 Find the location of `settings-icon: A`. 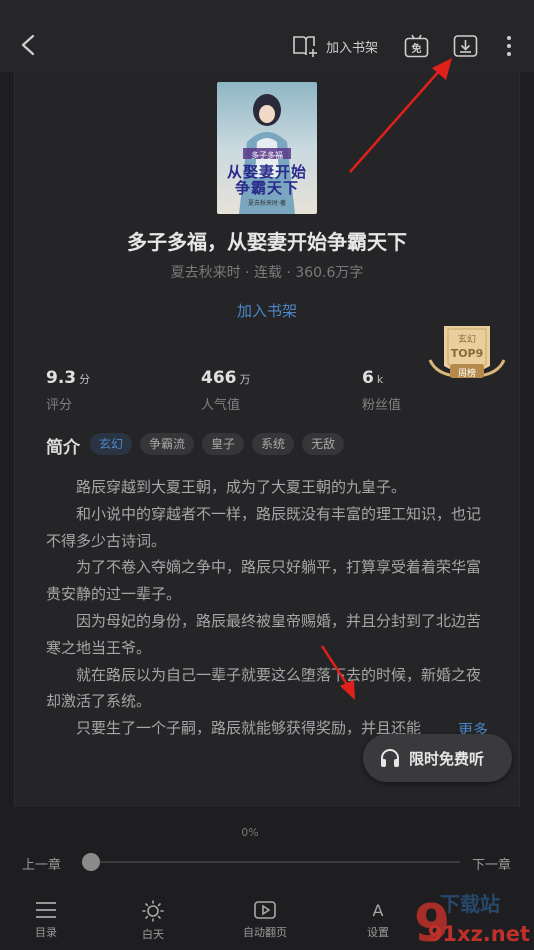

settings-icon: A is located at coordinates (378, 910).